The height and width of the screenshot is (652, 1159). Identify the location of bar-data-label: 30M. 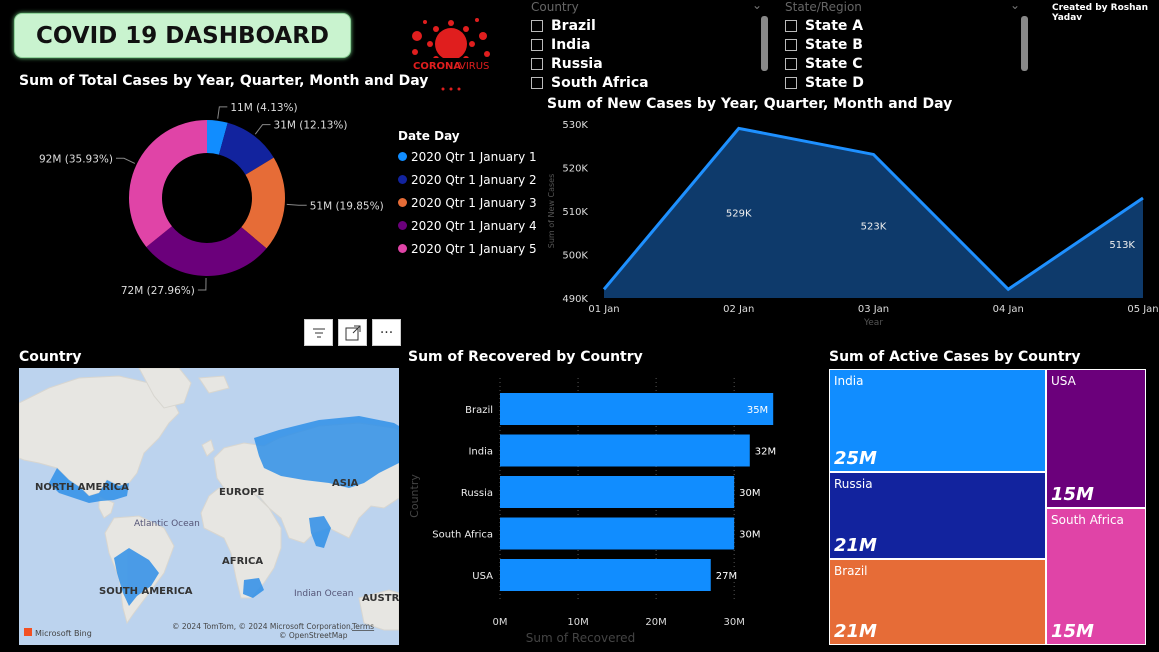
(749, 493).